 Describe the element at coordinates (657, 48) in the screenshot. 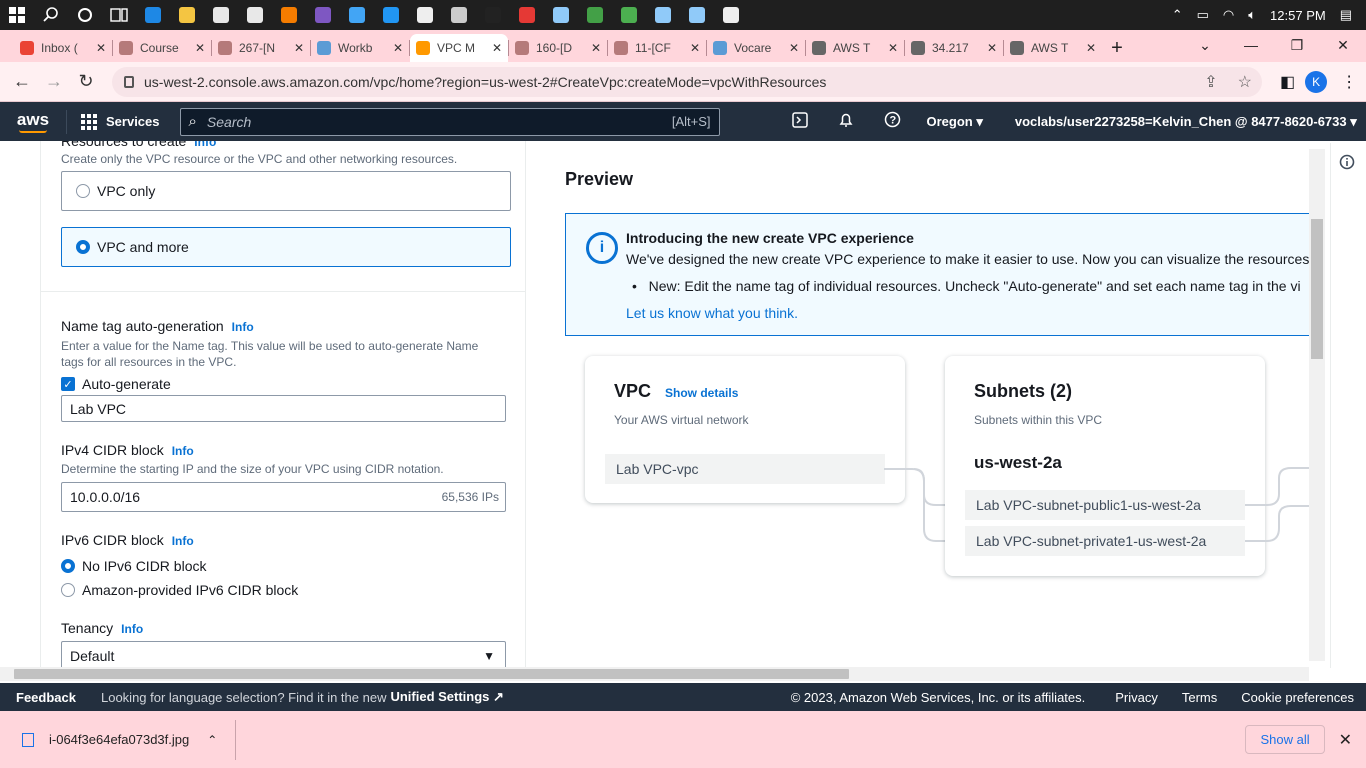

I see `browser-tab: 11-[CF ✕` at that location.